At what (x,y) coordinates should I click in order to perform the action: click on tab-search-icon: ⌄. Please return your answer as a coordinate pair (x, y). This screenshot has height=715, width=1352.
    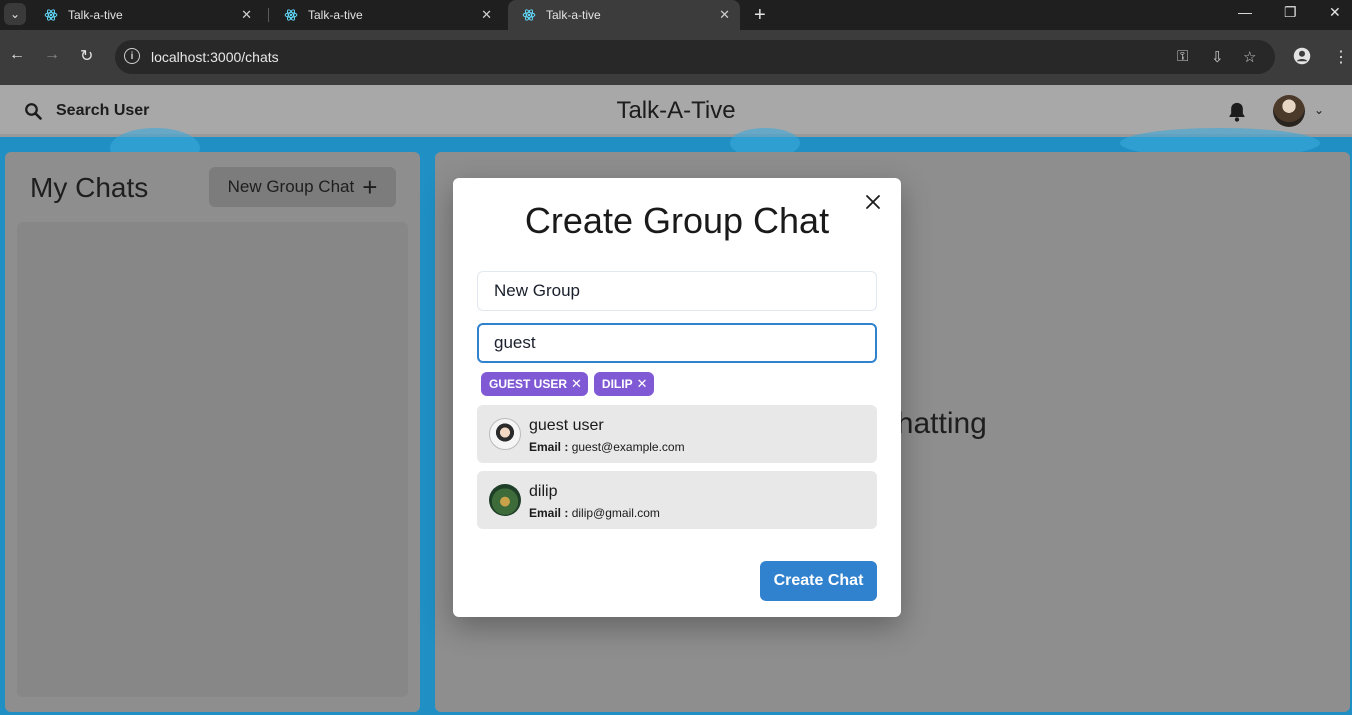
    Looking at the image, I should click on (15, 14).